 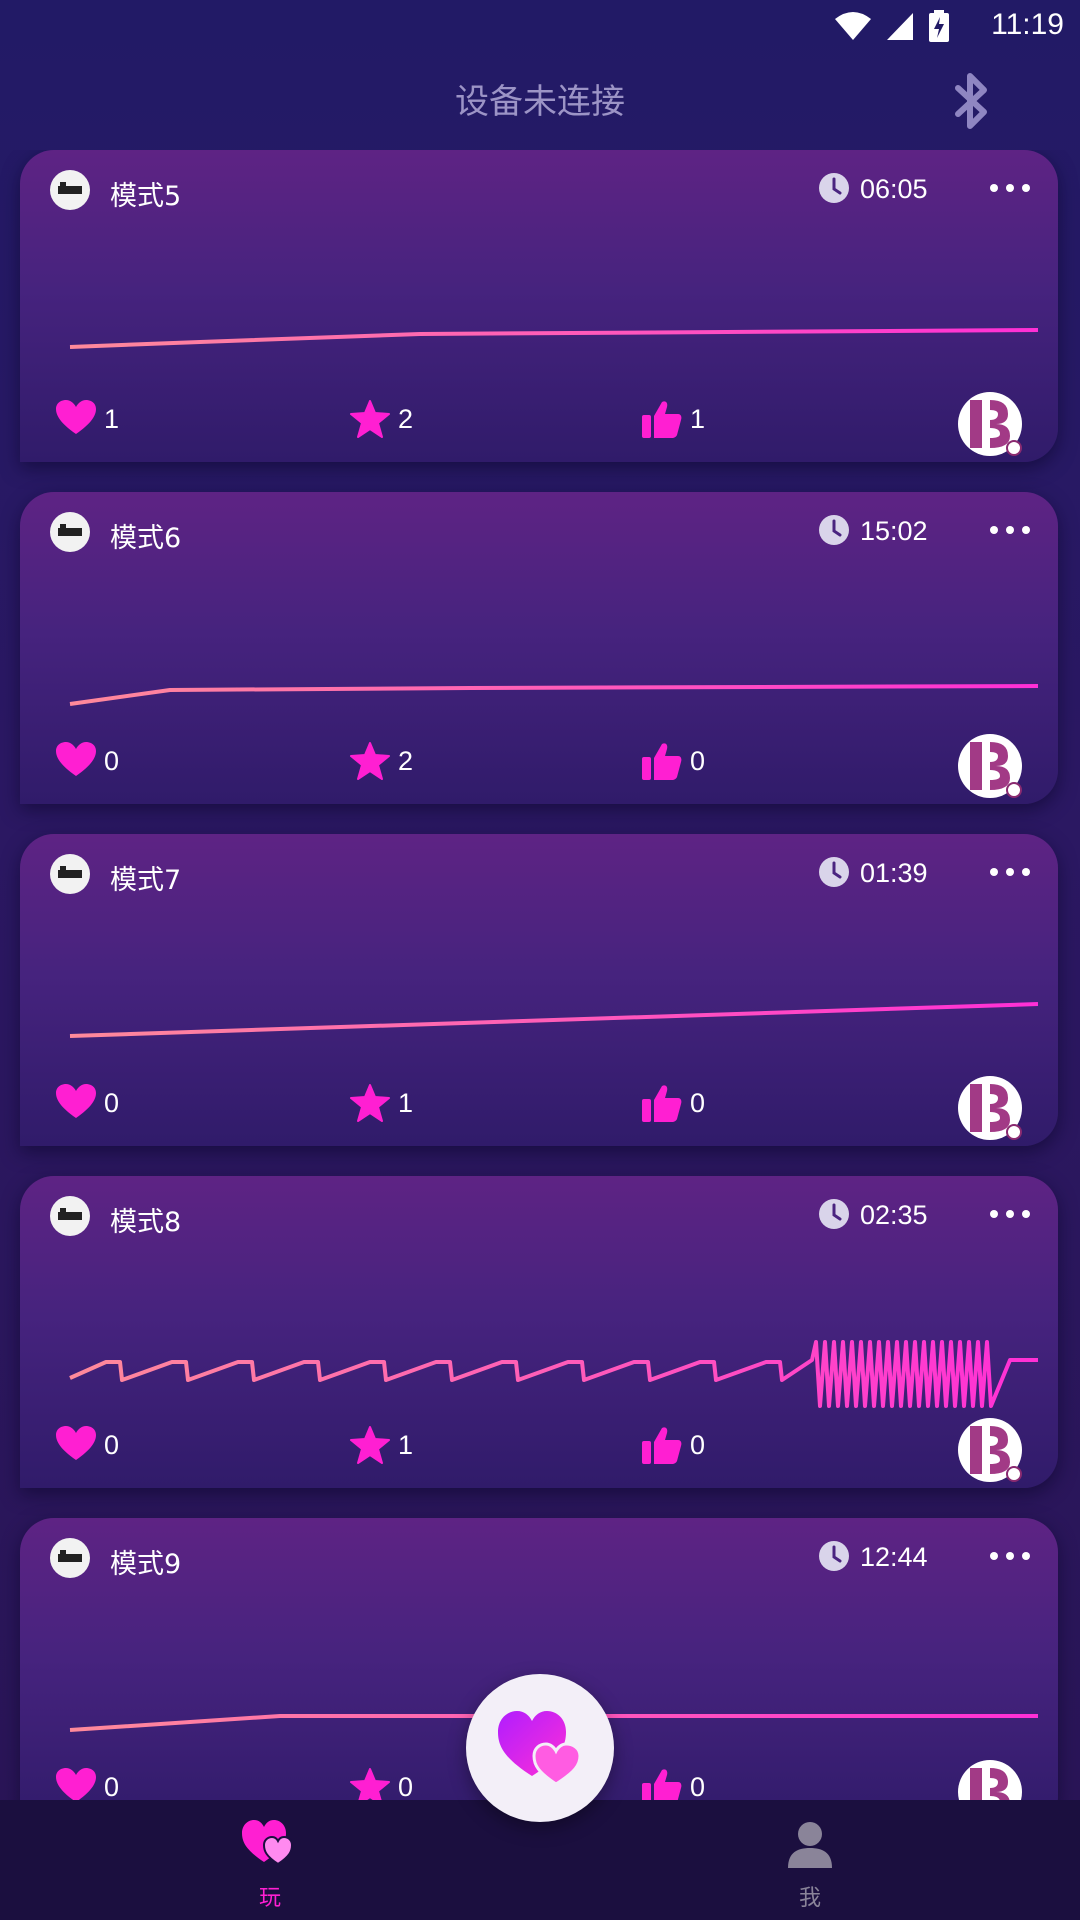 I want to click on pattern-duration: 06:05, so click(x=894, y=189).